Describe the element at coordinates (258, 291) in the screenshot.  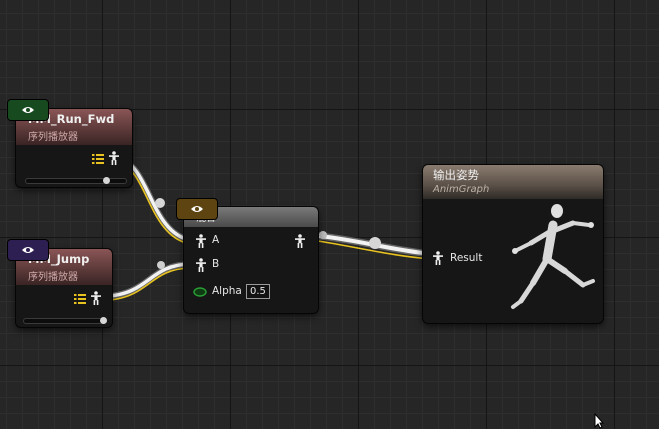
I see `alpha-value-input: 0.5` at that location.